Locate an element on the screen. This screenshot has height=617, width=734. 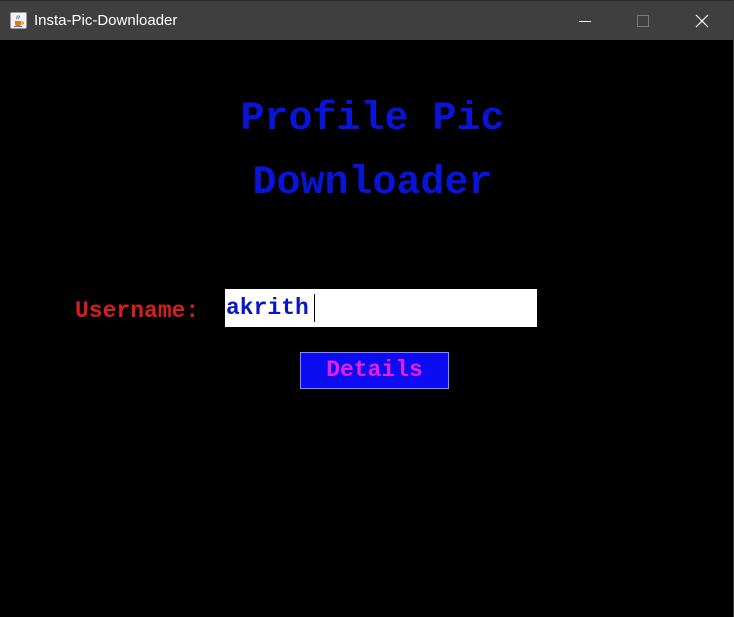
text-caret is located at coordinates (314, 308).